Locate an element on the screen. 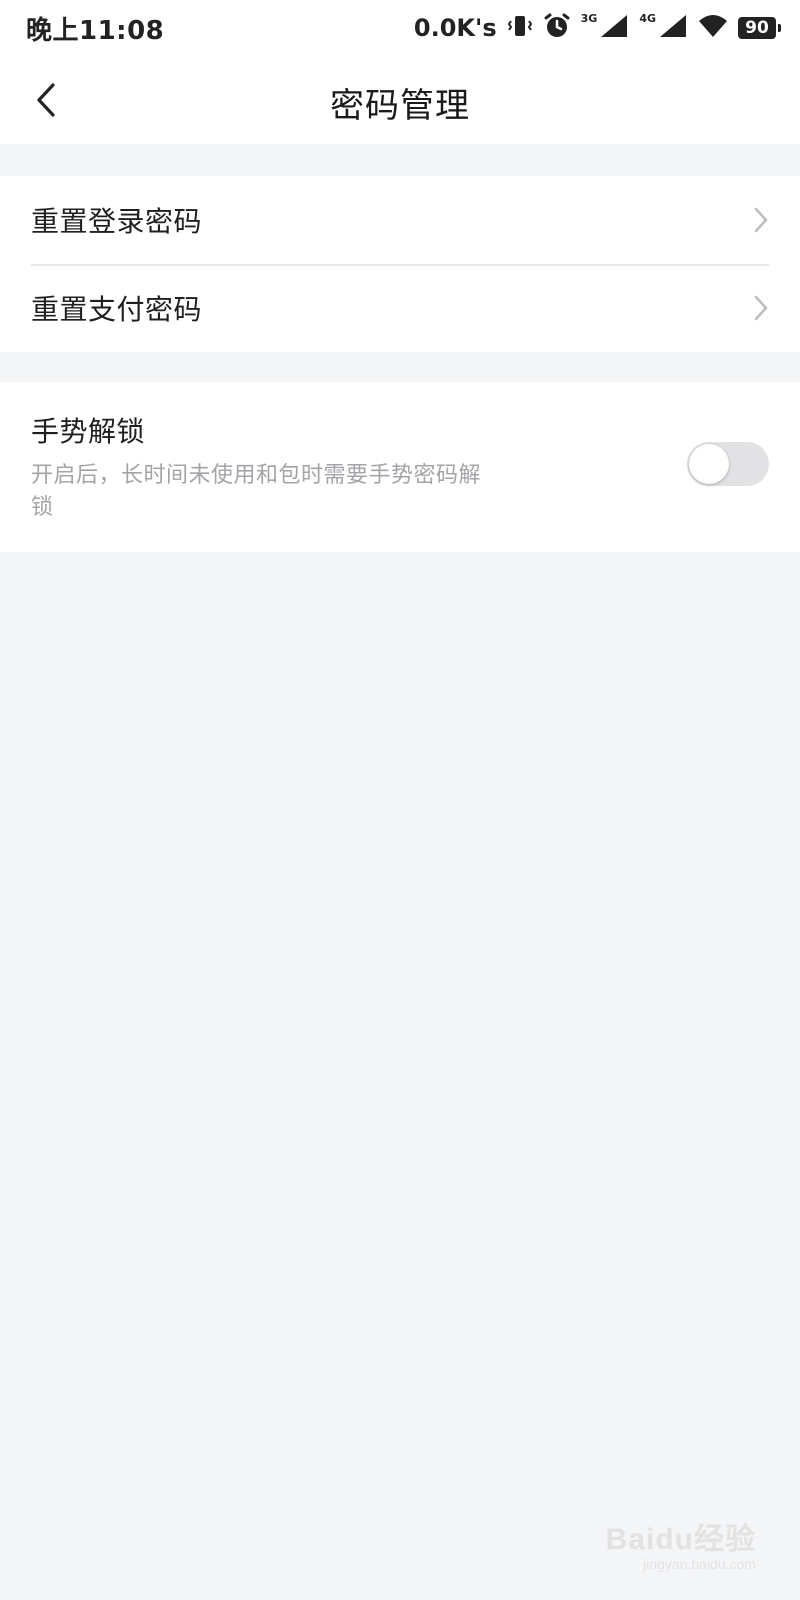  status-time: 晚上11:08 is located at coordinates (95, 31).